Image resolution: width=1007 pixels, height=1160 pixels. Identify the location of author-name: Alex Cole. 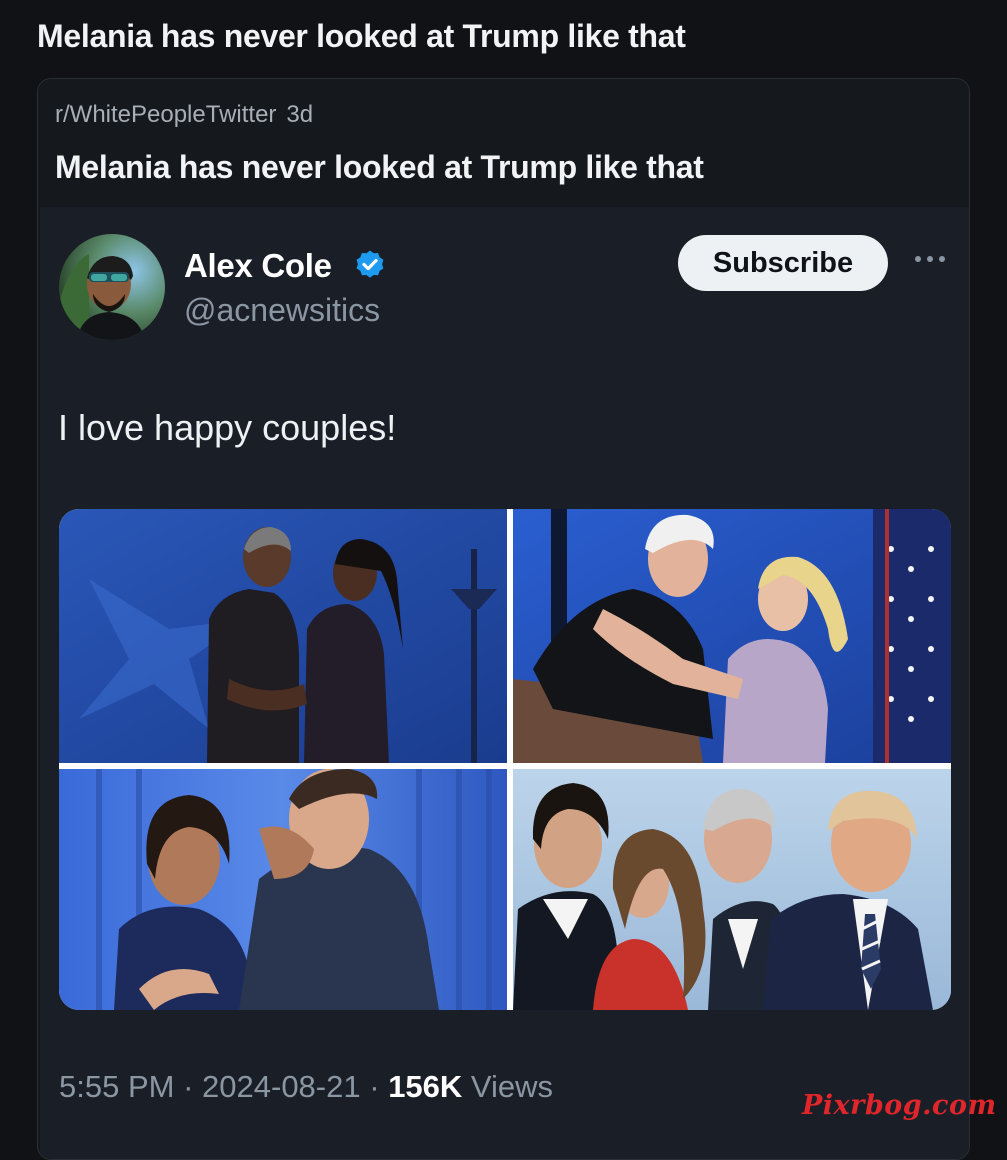
(258, 266).